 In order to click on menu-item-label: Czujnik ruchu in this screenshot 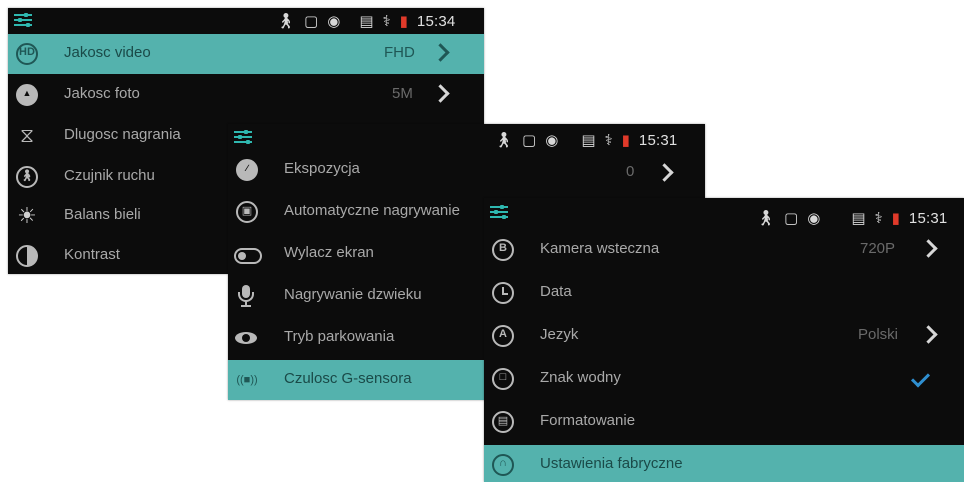, I will do `click(109, 175)`.